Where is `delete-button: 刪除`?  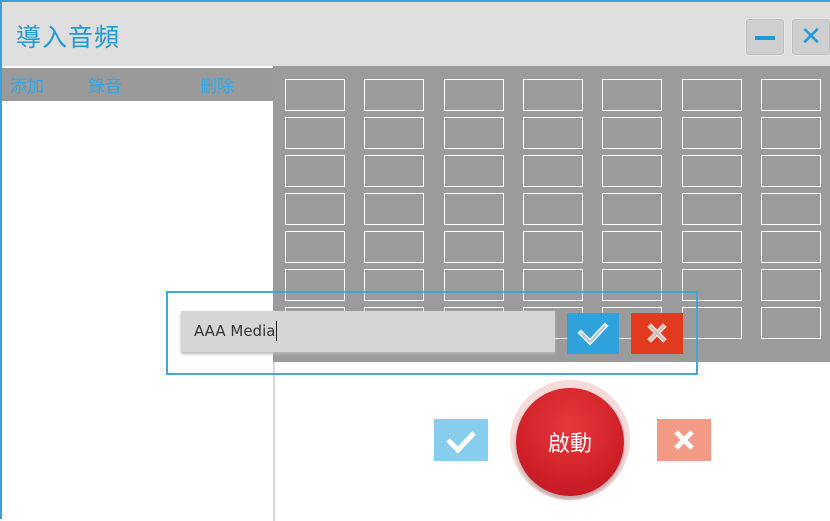 delete-button: 刪除 is located at coordinates (217, 87).